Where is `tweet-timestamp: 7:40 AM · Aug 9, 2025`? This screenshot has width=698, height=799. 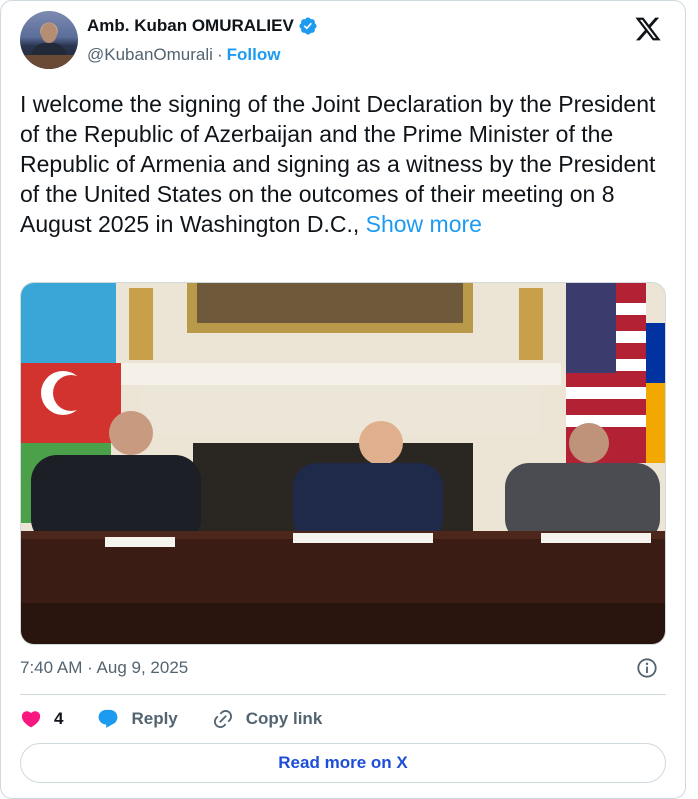 tweet-timestamp: 7:40 AM · Aug 9, 2025 is located at coordinates (104, 668).